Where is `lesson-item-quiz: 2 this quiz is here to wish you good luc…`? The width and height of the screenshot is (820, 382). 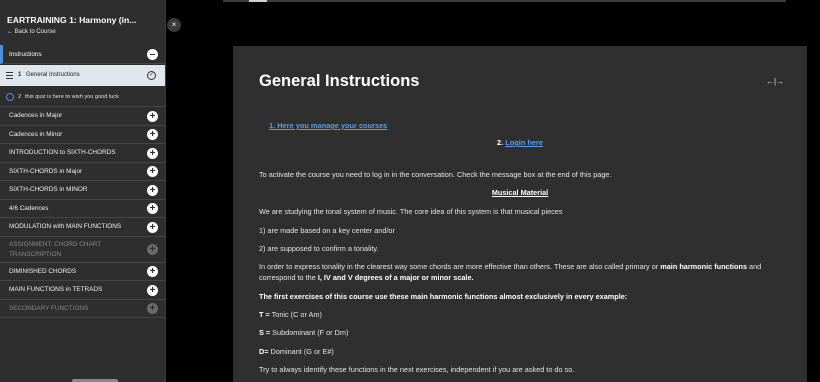
lesson-item-quiz: 2 this quiz is here to wish you good luc… is located at coordinates (82, 97).